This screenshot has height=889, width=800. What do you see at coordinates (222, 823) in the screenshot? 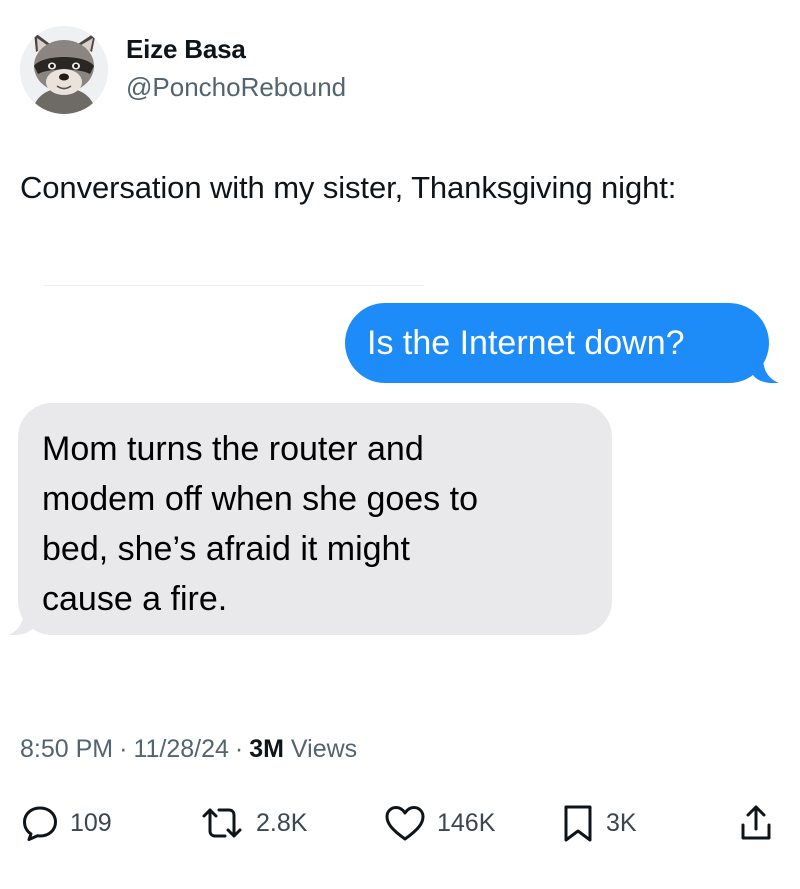
I see `repost-icon` at bounding box center [222, 823].